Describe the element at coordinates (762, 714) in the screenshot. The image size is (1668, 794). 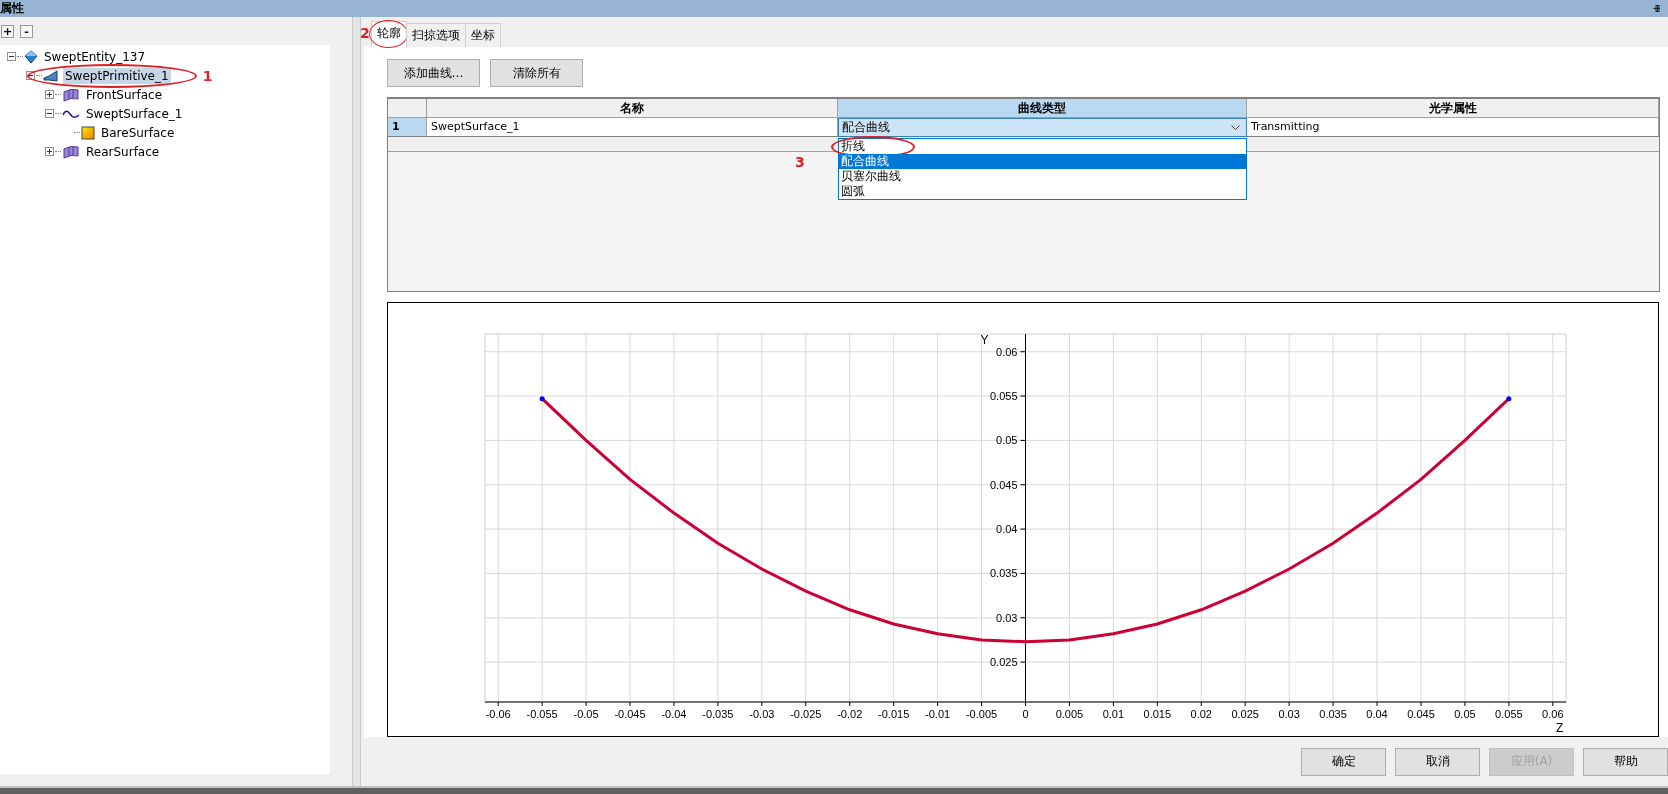
I see `x-tick-label: -0.03` at that location.